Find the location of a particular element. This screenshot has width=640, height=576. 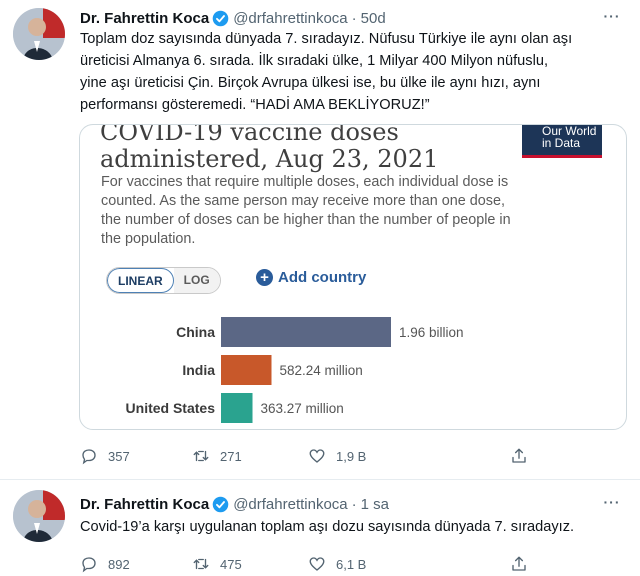

like-count: 6,1 B is located at coordinates (351, 564).